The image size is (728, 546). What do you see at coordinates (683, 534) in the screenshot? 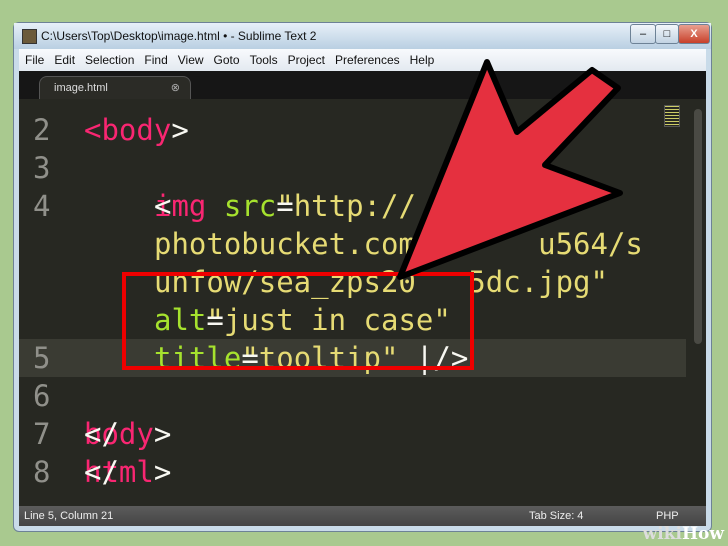
I see `wikihow-logo: wikiHow` at bounding box center [683, 534].